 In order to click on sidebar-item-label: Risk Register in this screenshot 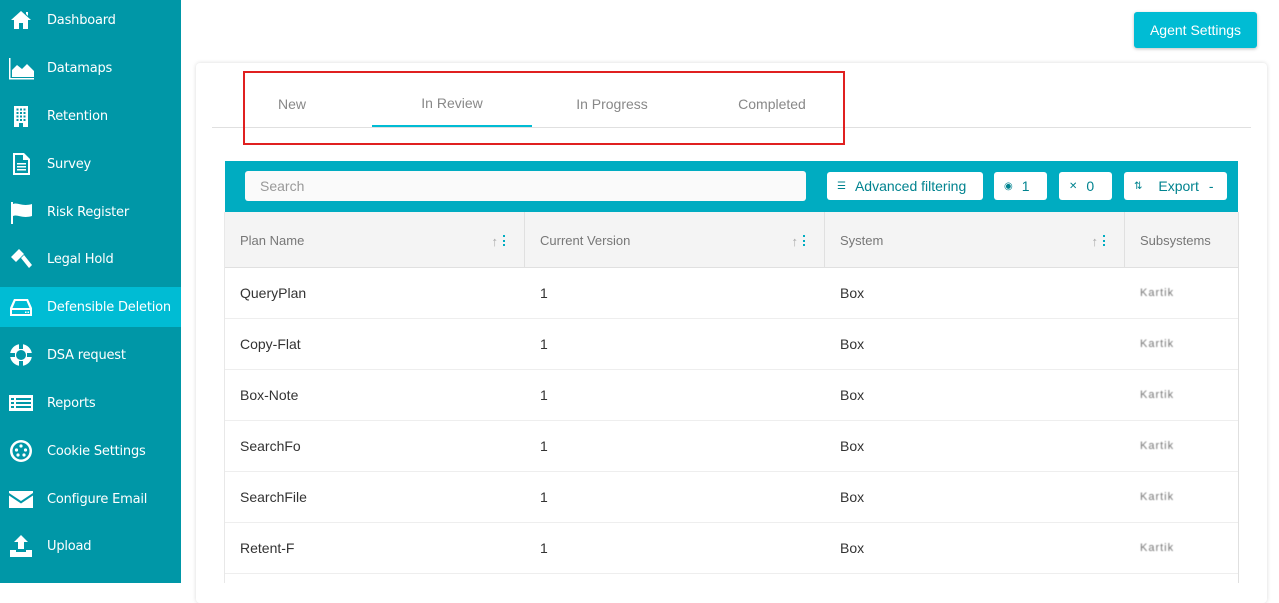, I will do `click(88, 212)`.